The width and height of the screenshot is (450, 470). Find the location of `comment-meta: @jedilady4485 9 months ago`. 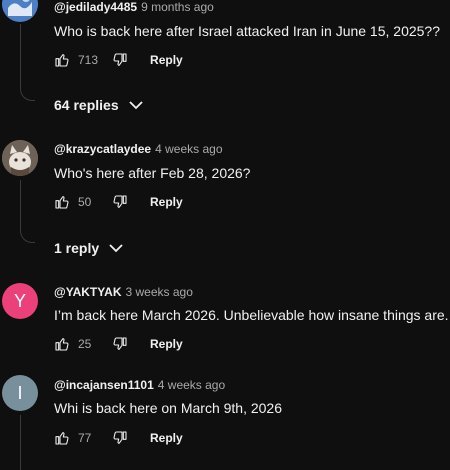

comment-meta: @jedilady4485 9 months ago is located at coordinates (134, 7).